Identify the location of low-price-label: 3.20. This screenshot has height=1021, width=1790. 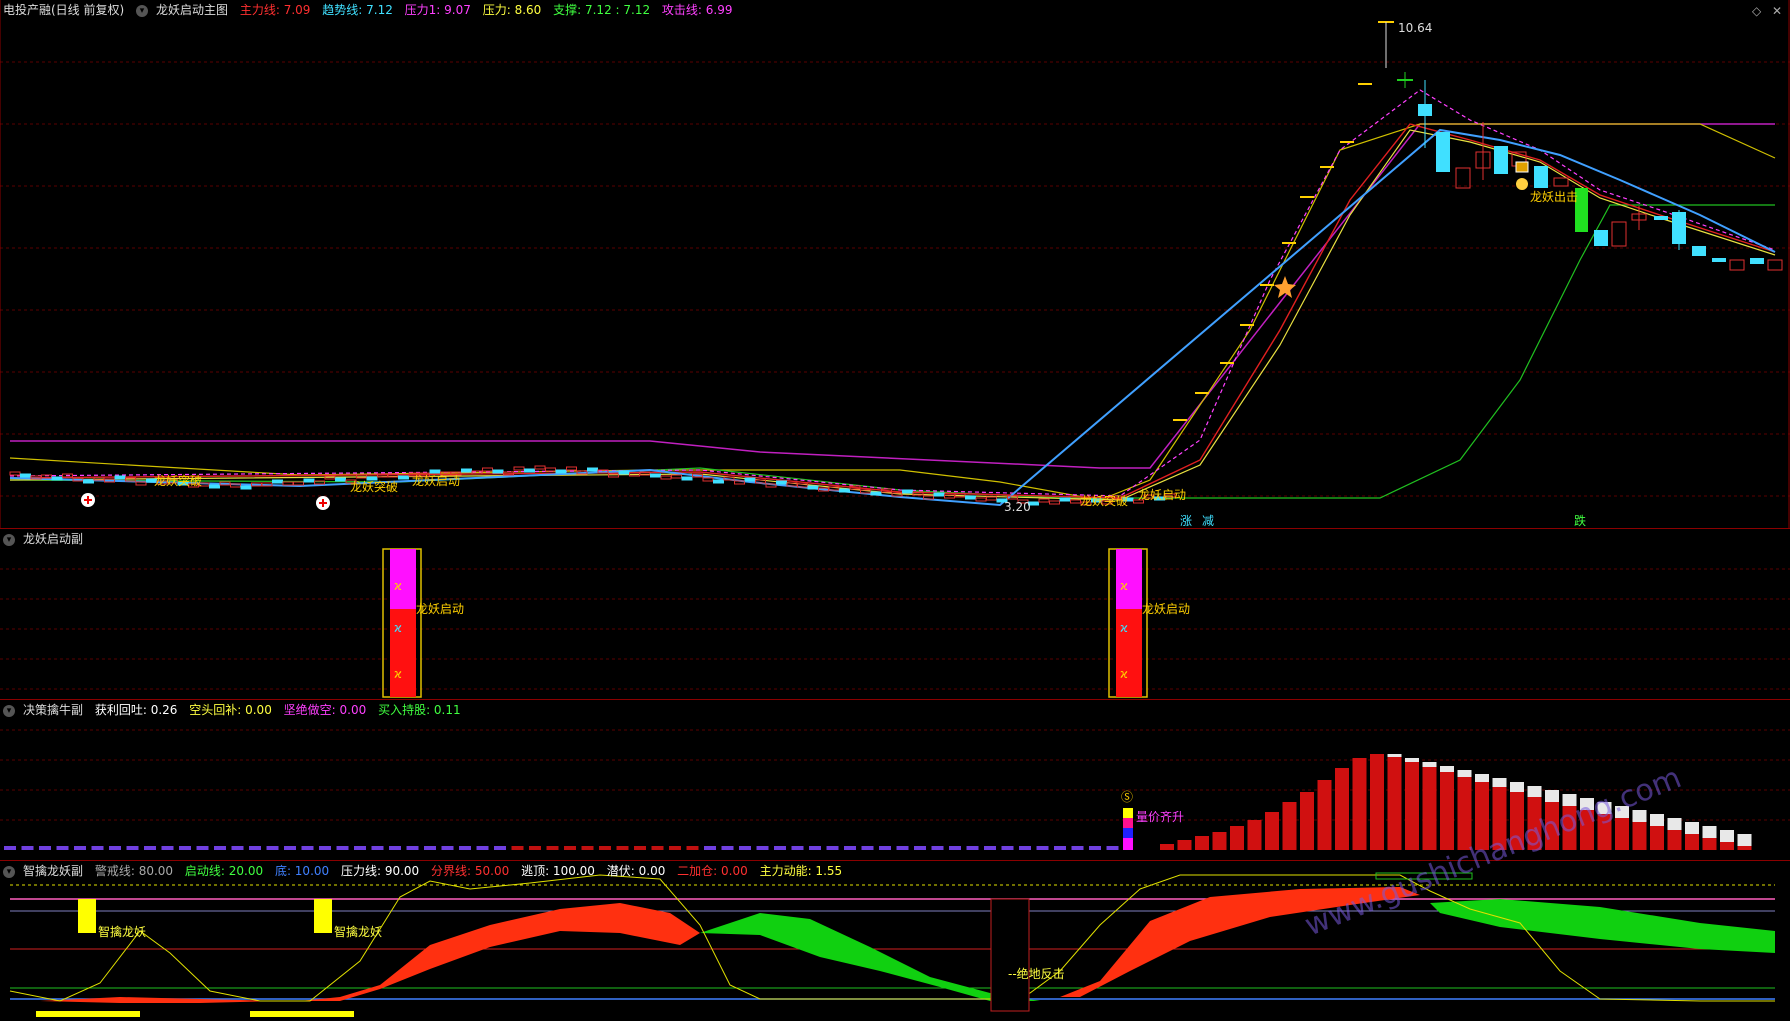
(1017, 507).